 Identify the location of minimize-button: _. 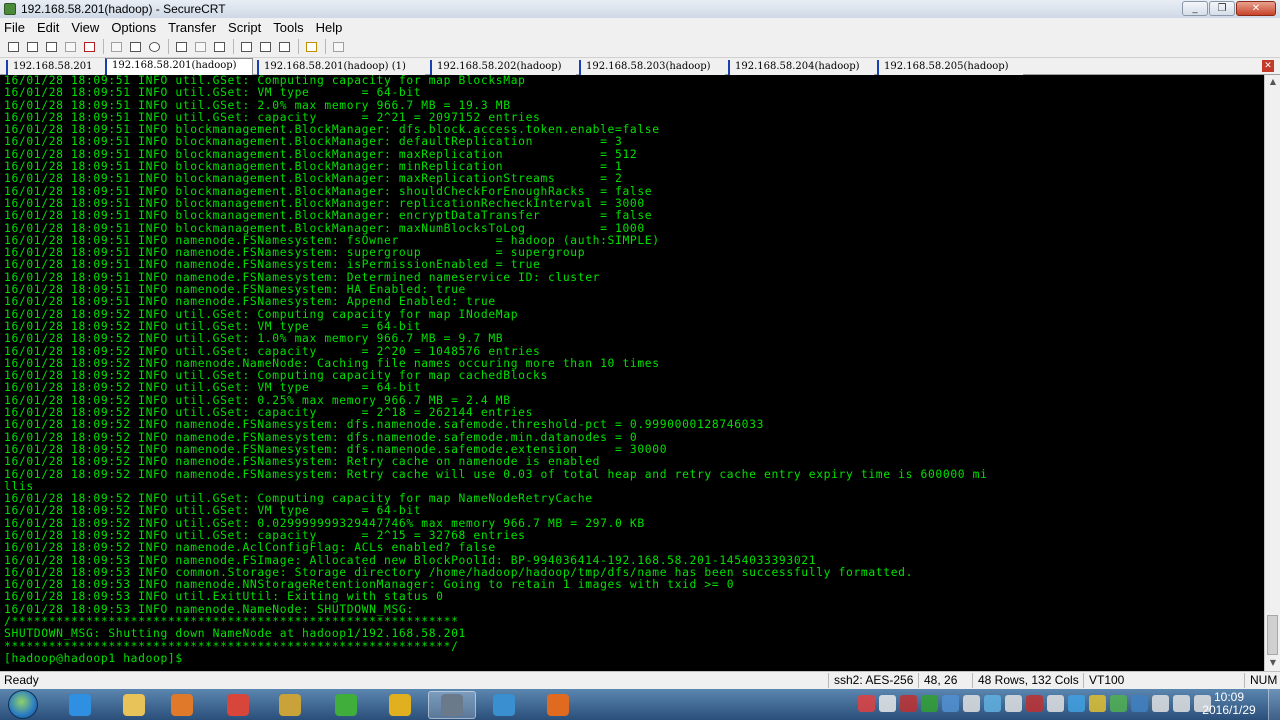
(1195, 8).